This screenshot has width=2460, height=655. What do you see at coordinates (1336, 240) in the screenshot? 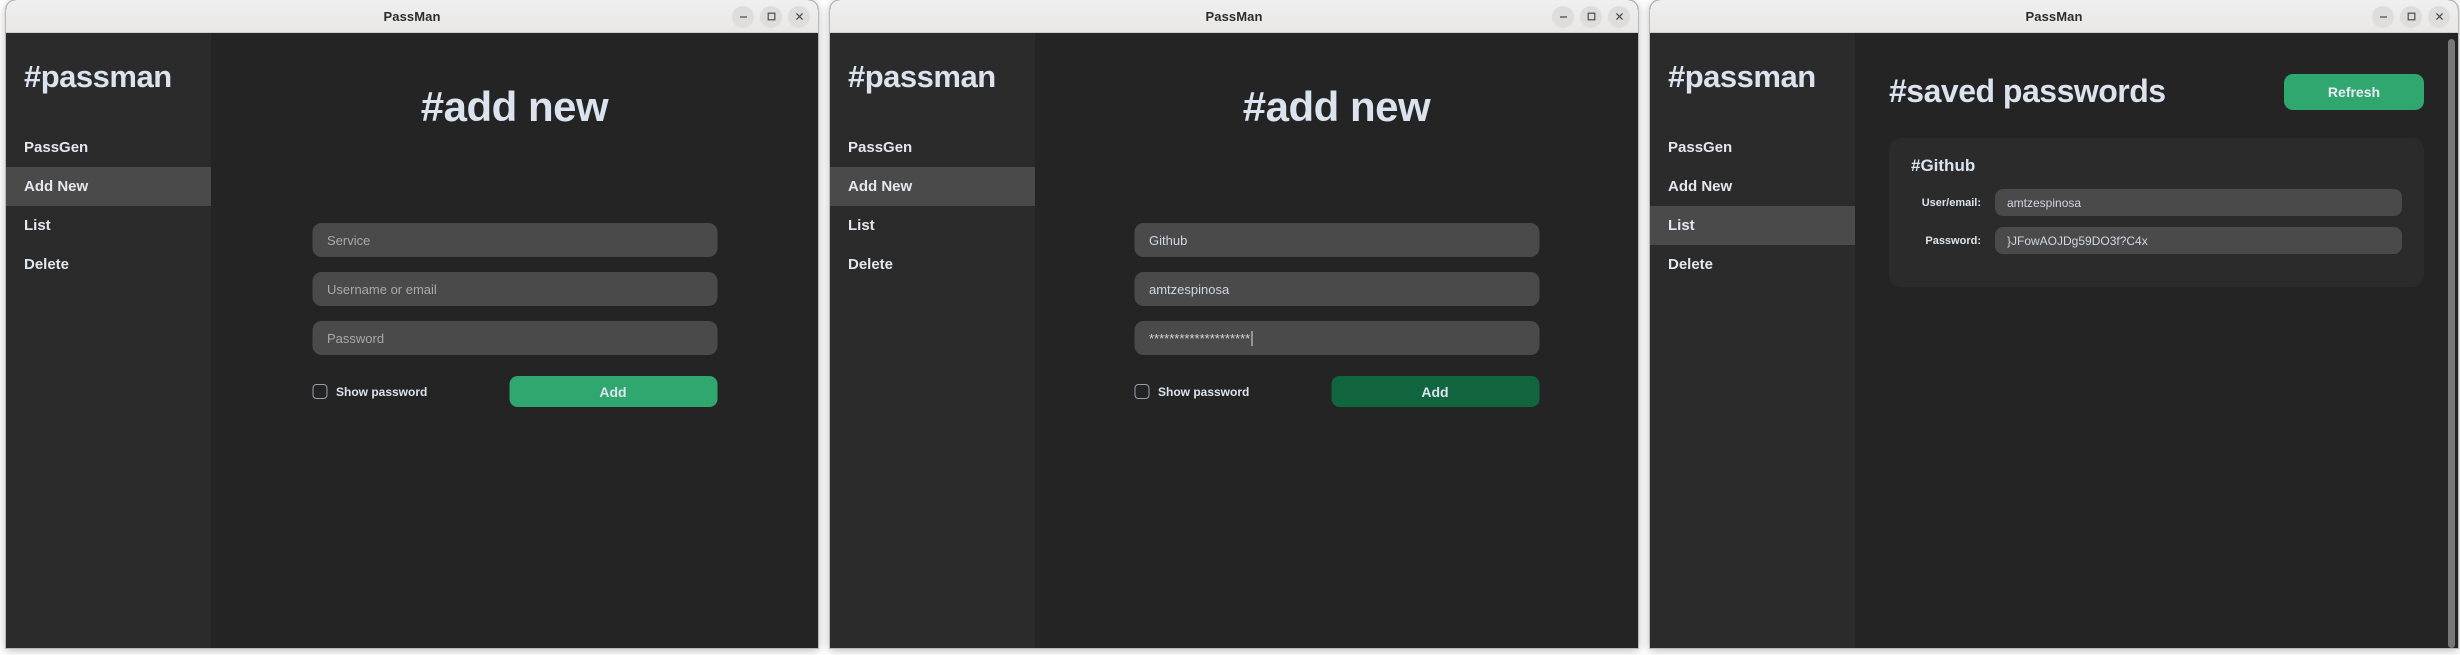
I see `service-input: Github` at bounding box center [1336, 240].